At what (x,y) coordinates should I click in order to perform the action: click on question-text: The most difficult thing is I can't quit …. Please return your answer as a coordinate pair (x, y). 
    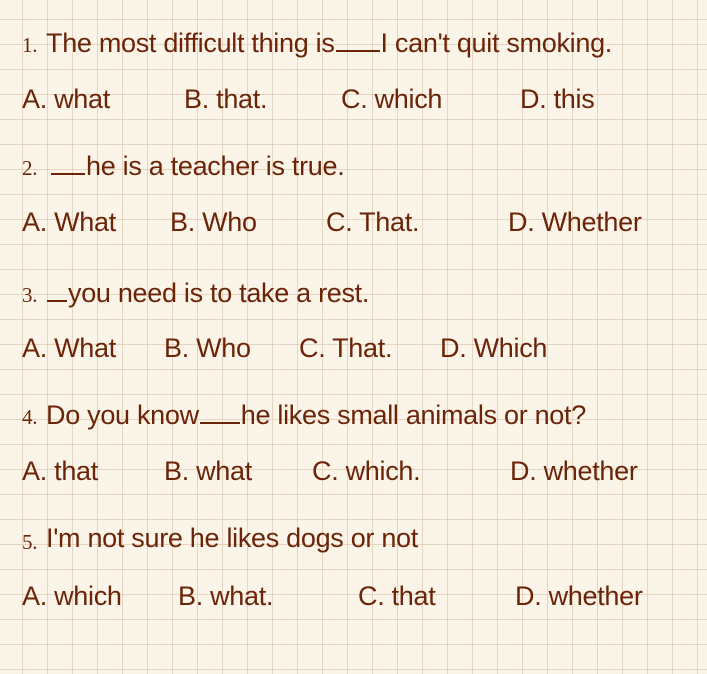
    Looking at the image, I should click on (329, 42).